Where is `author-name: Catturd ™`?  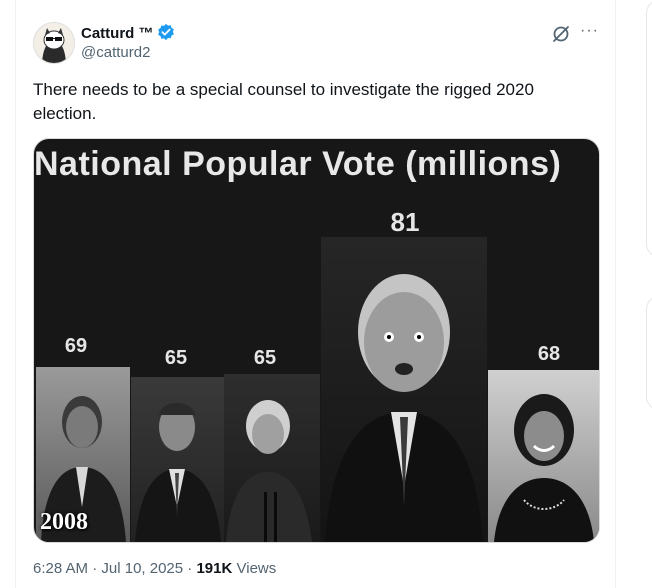 author-name: Catturd ™ is located at coordinates (128, 32).